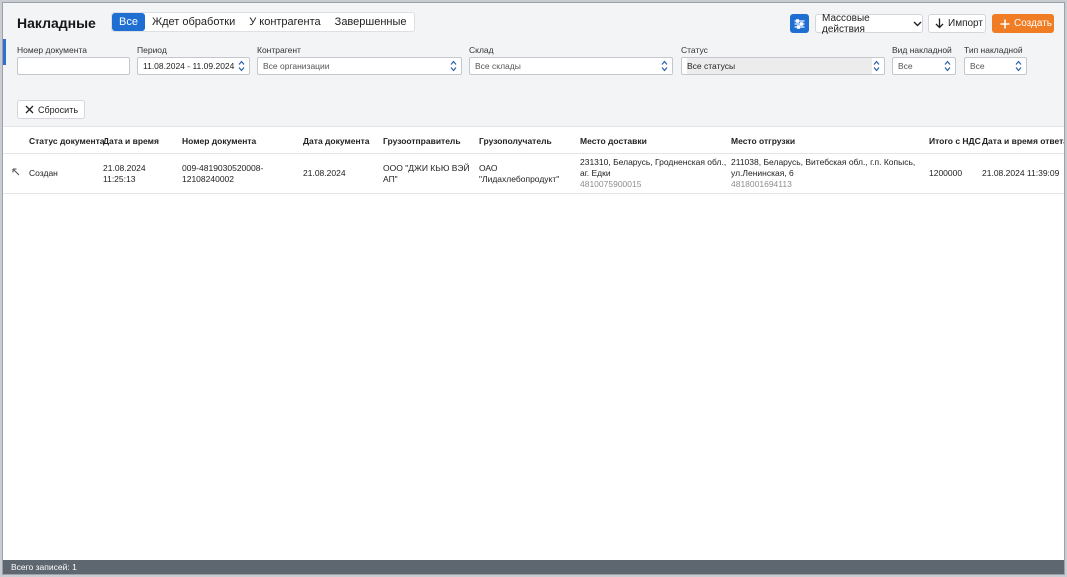 This screenshot has height=577, width=1067. What do you see at coordinates (977, 66) in the screenshot?
I see `invoice-type-value: Все` at bounding box center [977, 66].